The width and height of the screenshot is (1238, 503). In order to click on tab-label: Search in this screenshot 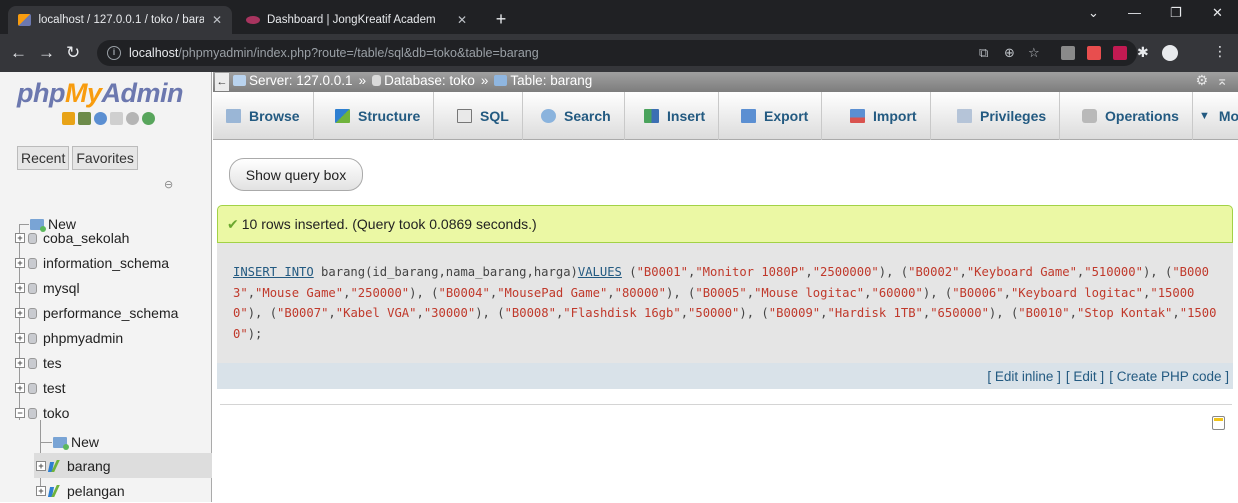, I will do `click(587, 116)`.